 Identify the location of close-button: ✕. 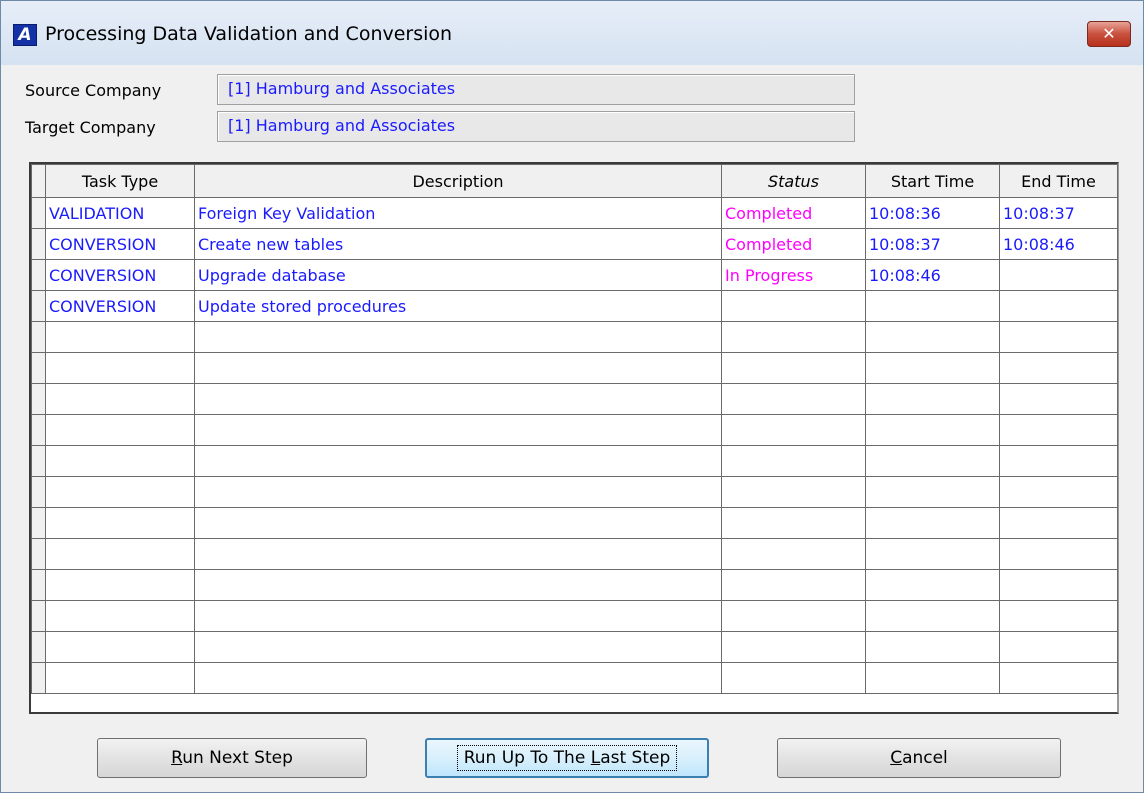
(1109, 34).